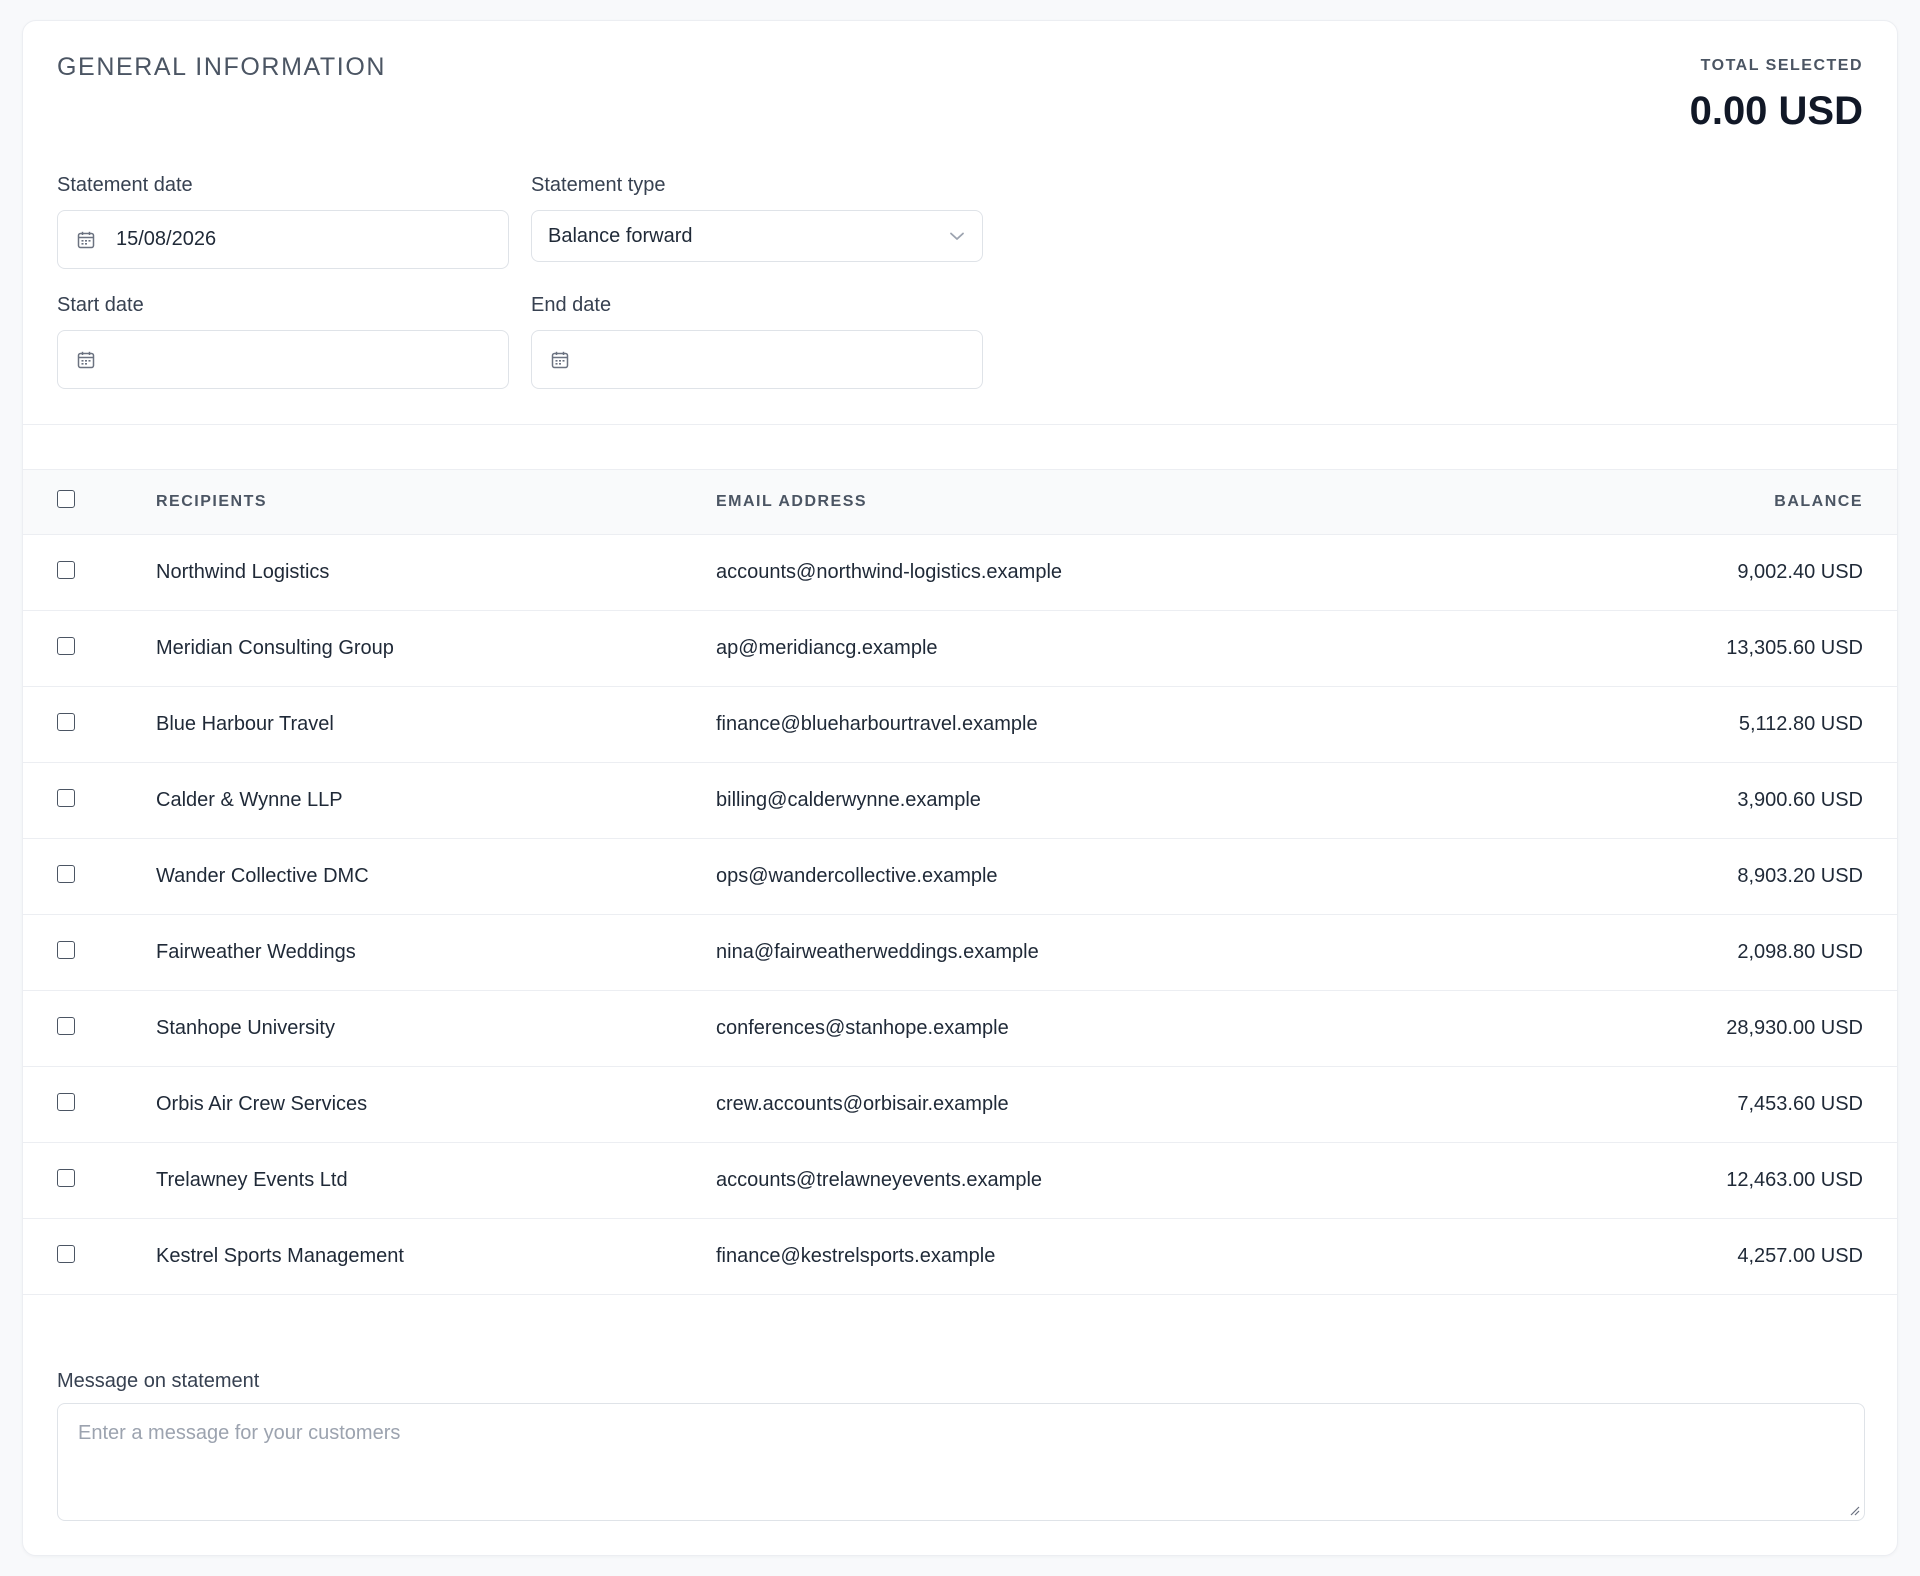  What do you see at coordinates (262, 876) in the screenshot?
I see `recipient-name: Wander Collective DMC` at bounding box center [262, 876].